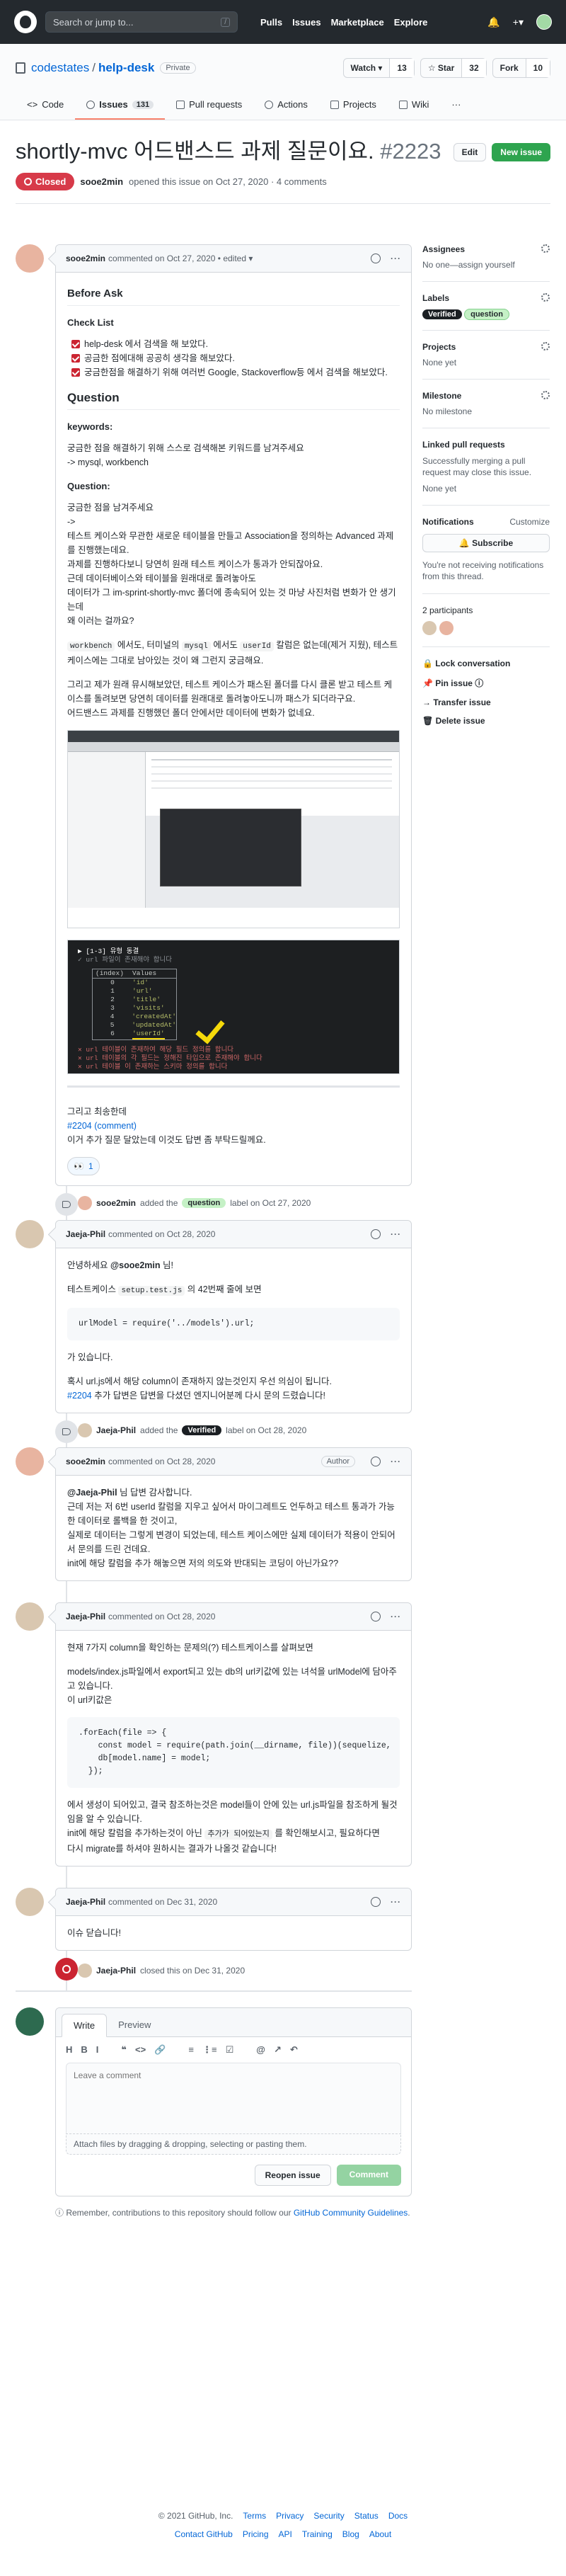 This screenshot has width=566, height=2576. Describe the element at coordinates (521, 68) in the screenshot. I see `fork-button: Fork 10` at that location.